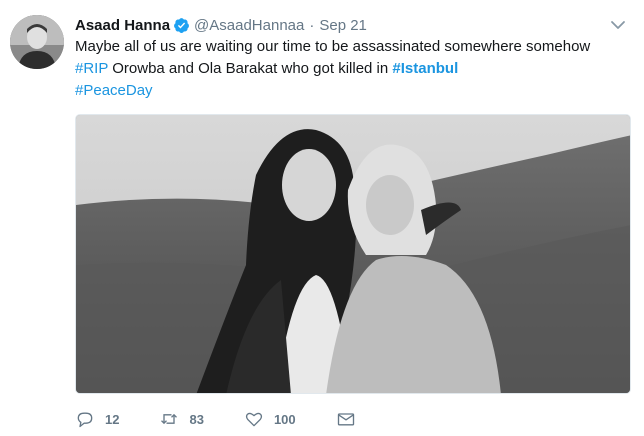 The image size is (644, 436). I want to click on like-button: 100, so click(270, 419).